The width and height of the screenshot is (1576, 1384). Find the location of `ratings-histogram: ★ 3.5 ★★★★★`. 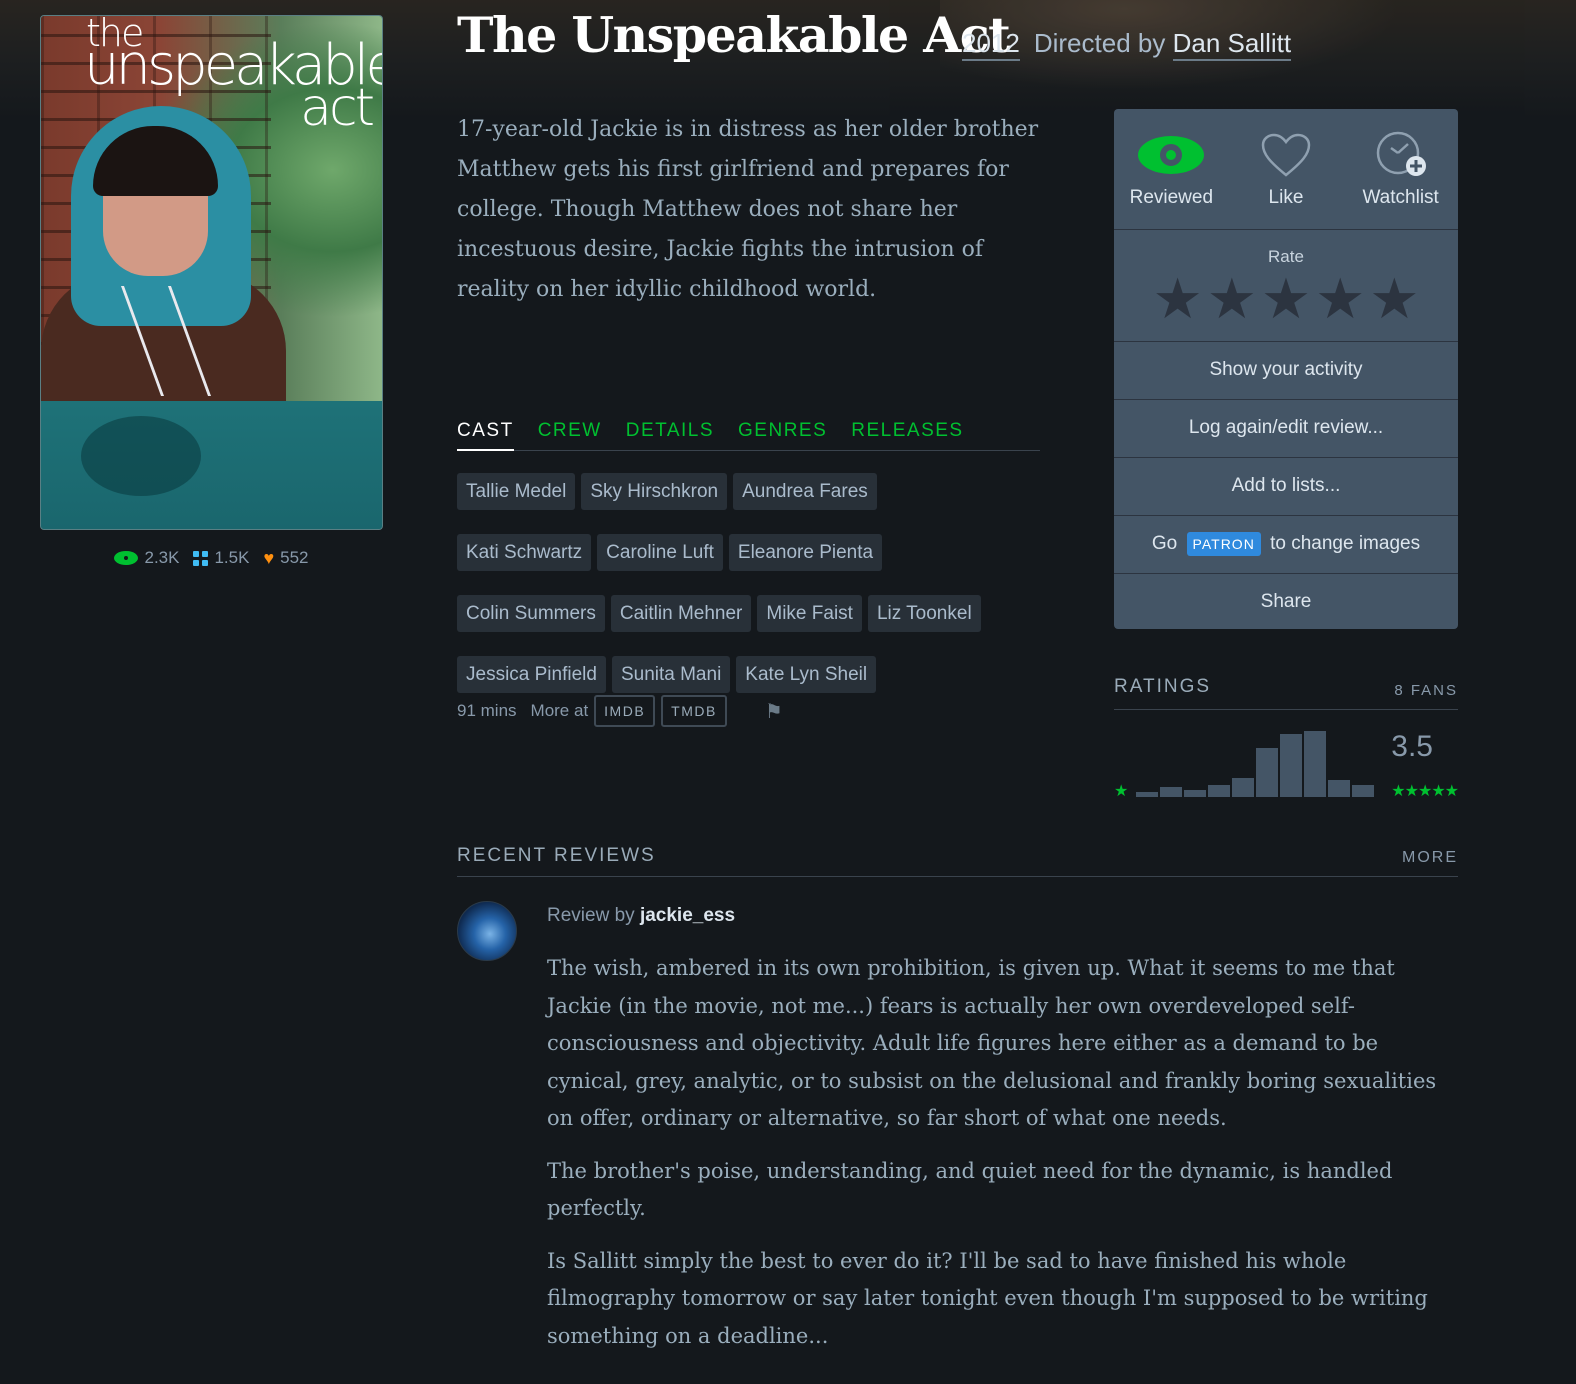

ratings-histogram: ★ 3.5 ★★★★★ is located at coordinates (1286, 760).